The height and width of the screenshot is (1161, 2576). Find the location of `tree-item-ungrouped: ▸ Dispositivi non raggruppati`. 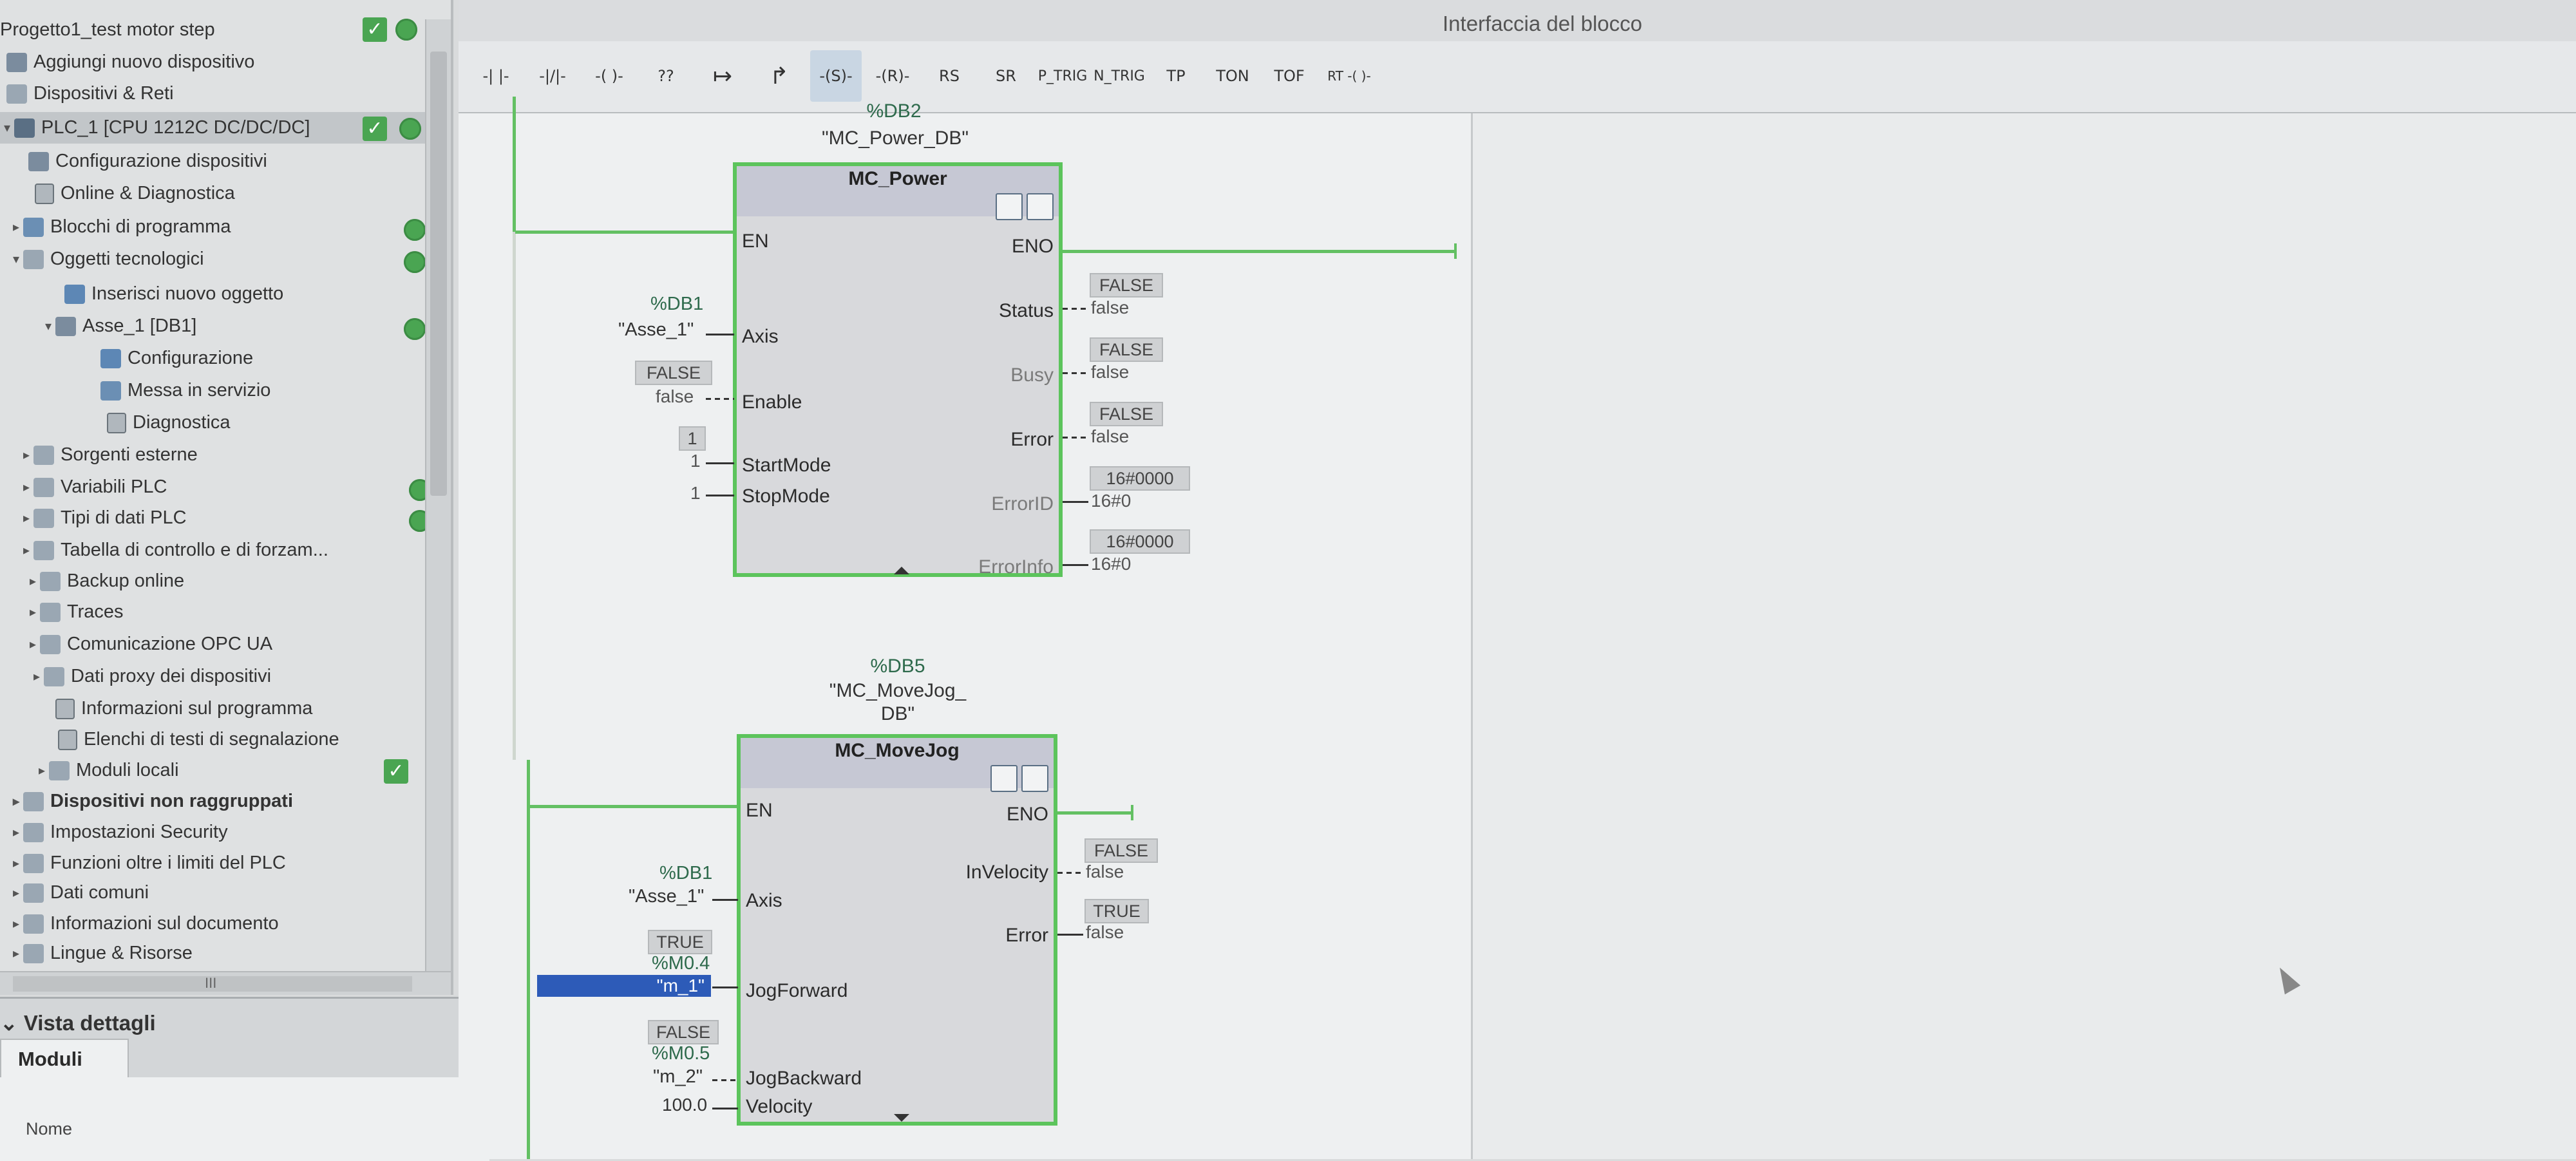

tree-item-ungrouped: ▸ Dispositivi non raggruppati is located at coordinates (230, 801).